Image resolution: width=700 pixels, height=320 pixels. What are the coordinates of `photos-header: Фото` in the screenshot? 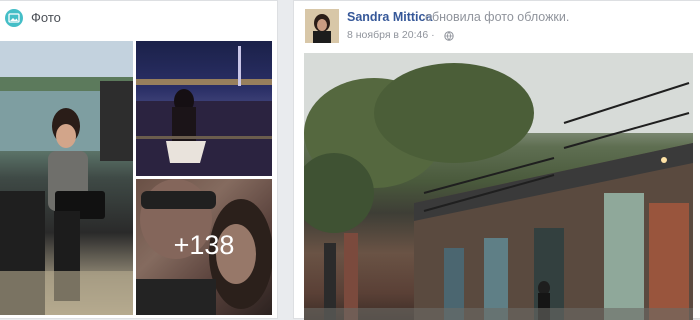 It's located at (138, 18).